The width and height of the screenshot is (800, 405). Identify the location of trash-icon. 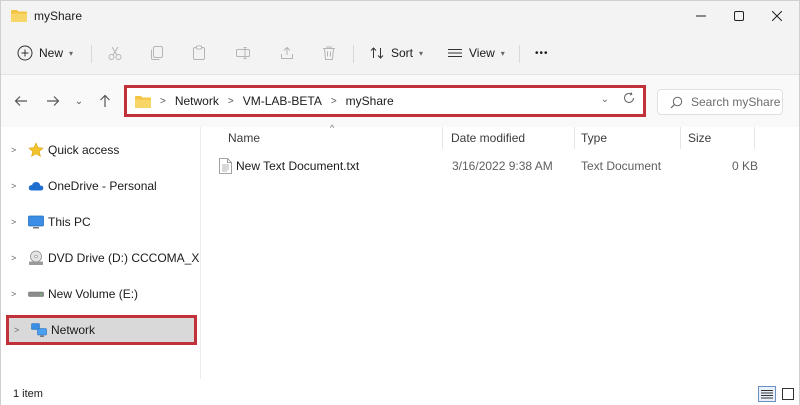
(329, 53).